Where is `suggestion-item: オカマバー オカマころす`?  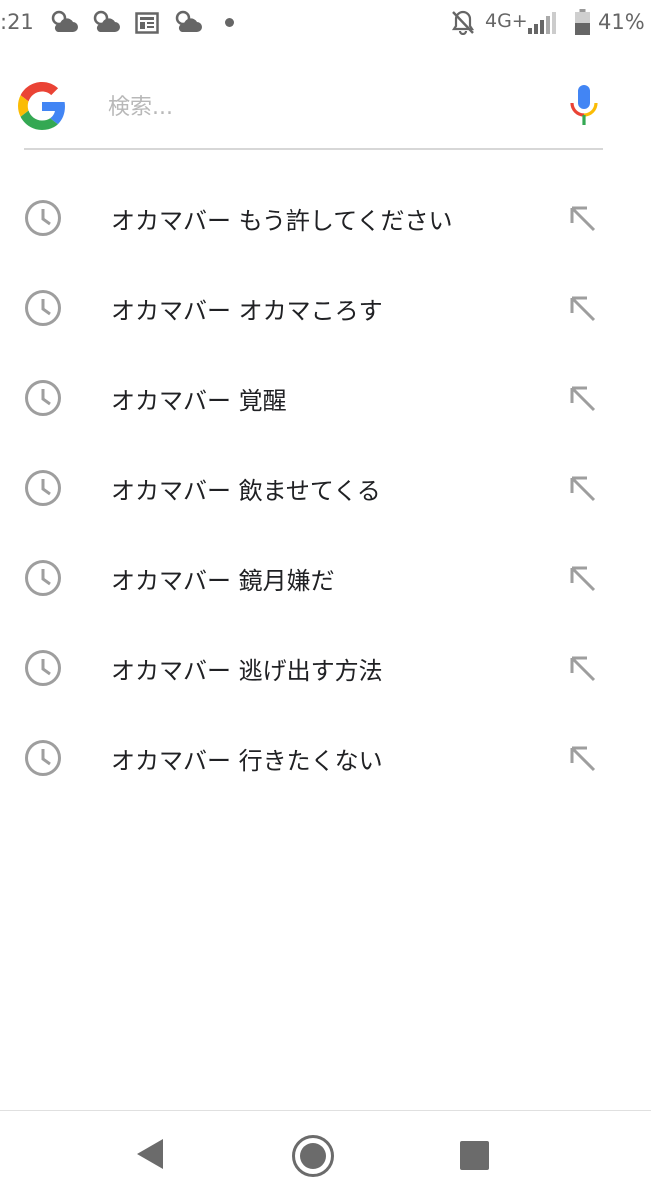
suggestion-item: オカマバー オカマころす is located at coordinates (325, 308).